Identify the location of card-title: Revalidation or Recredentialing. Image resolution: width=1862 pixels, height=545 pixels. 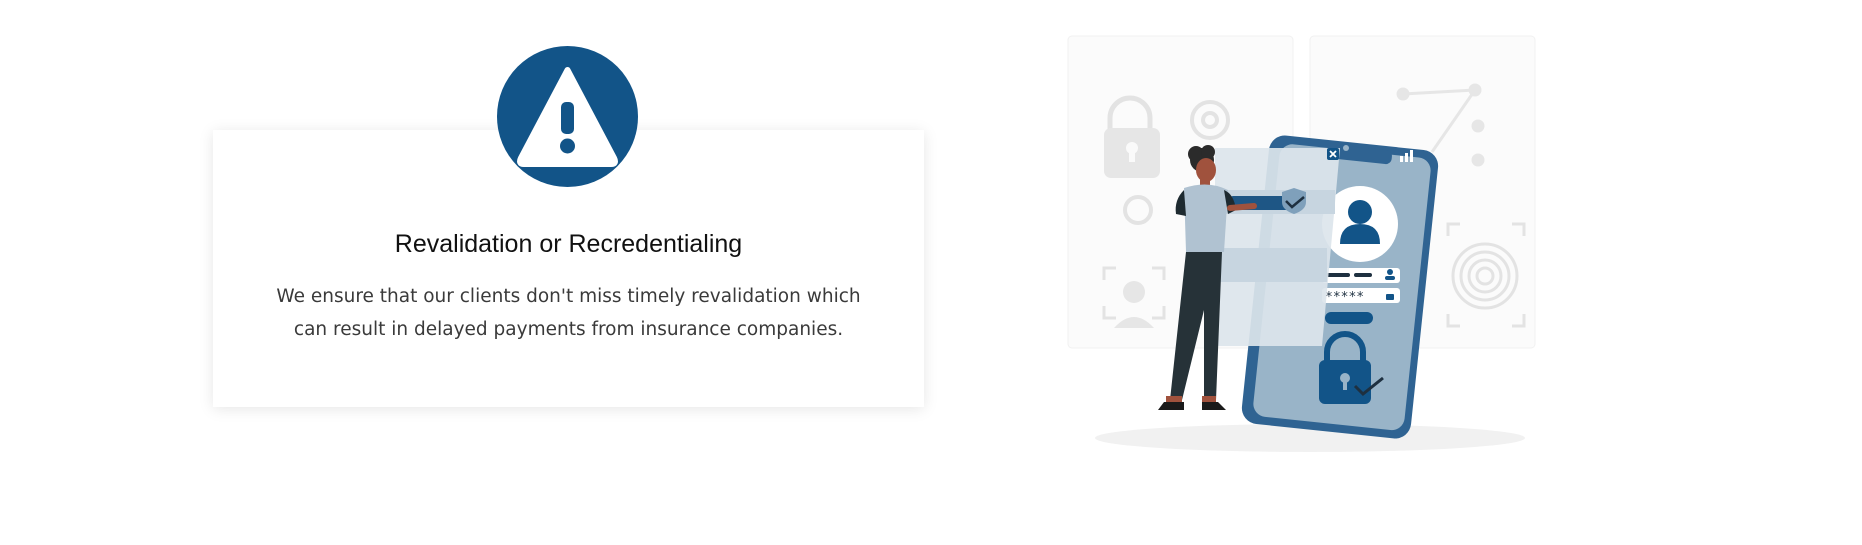
(568, 244).